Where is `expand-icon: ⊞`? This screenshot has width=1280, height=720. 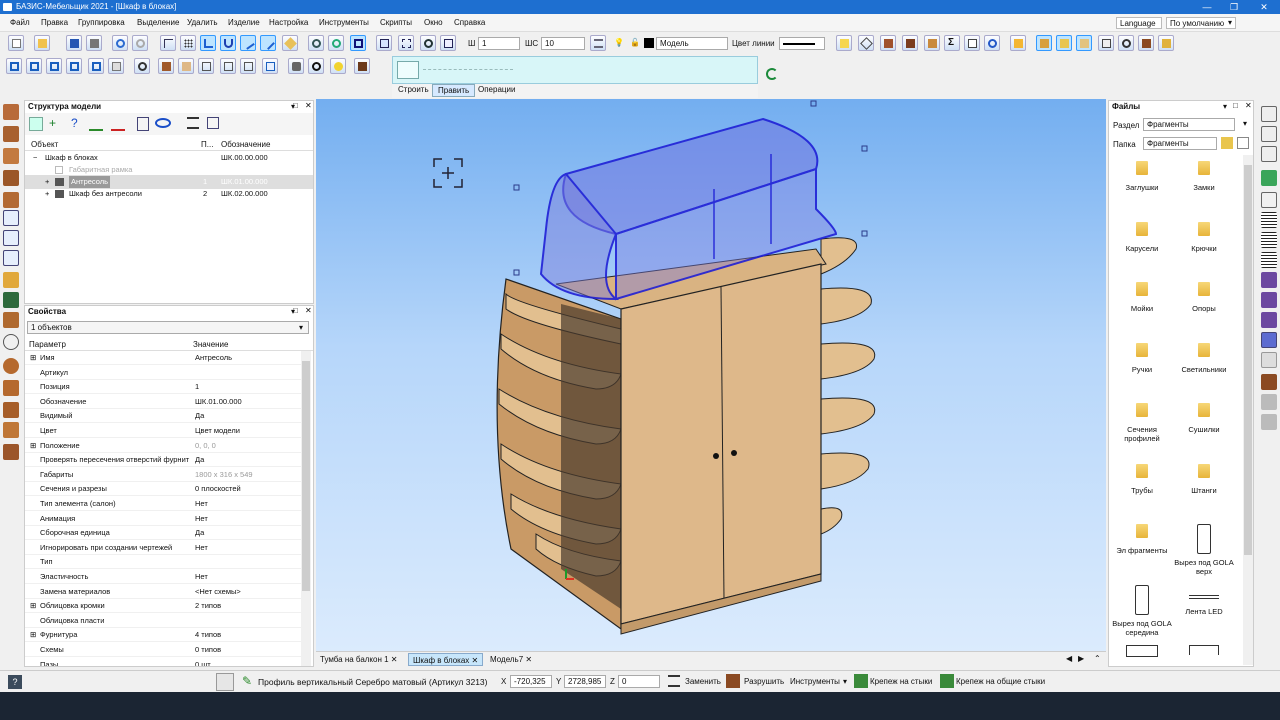
expand-icon: ⊞ is located at coordinates (33, 446).